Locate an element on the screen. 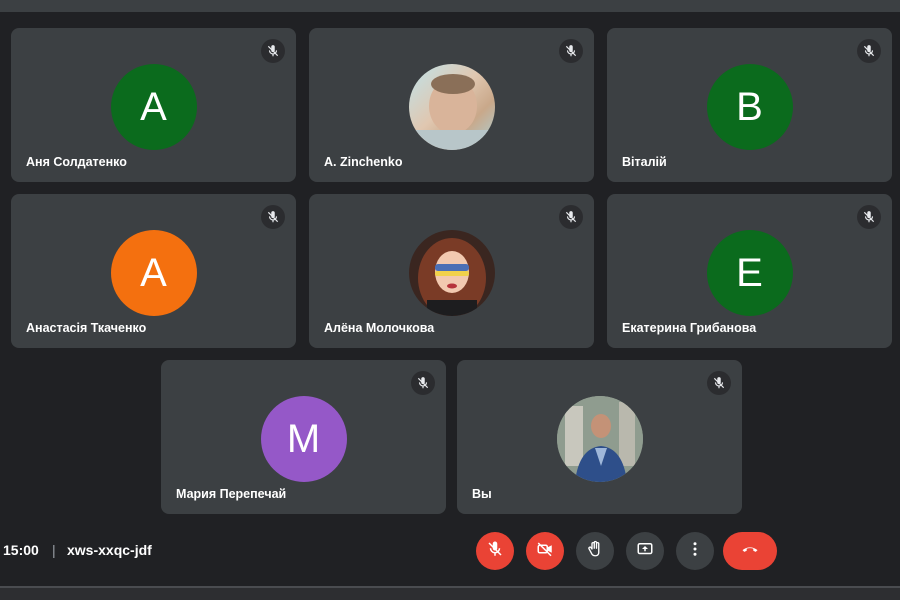 Image resolution: width=900 pixels, height=600 pixels. avatar: M is located at coordinates (303, 439).